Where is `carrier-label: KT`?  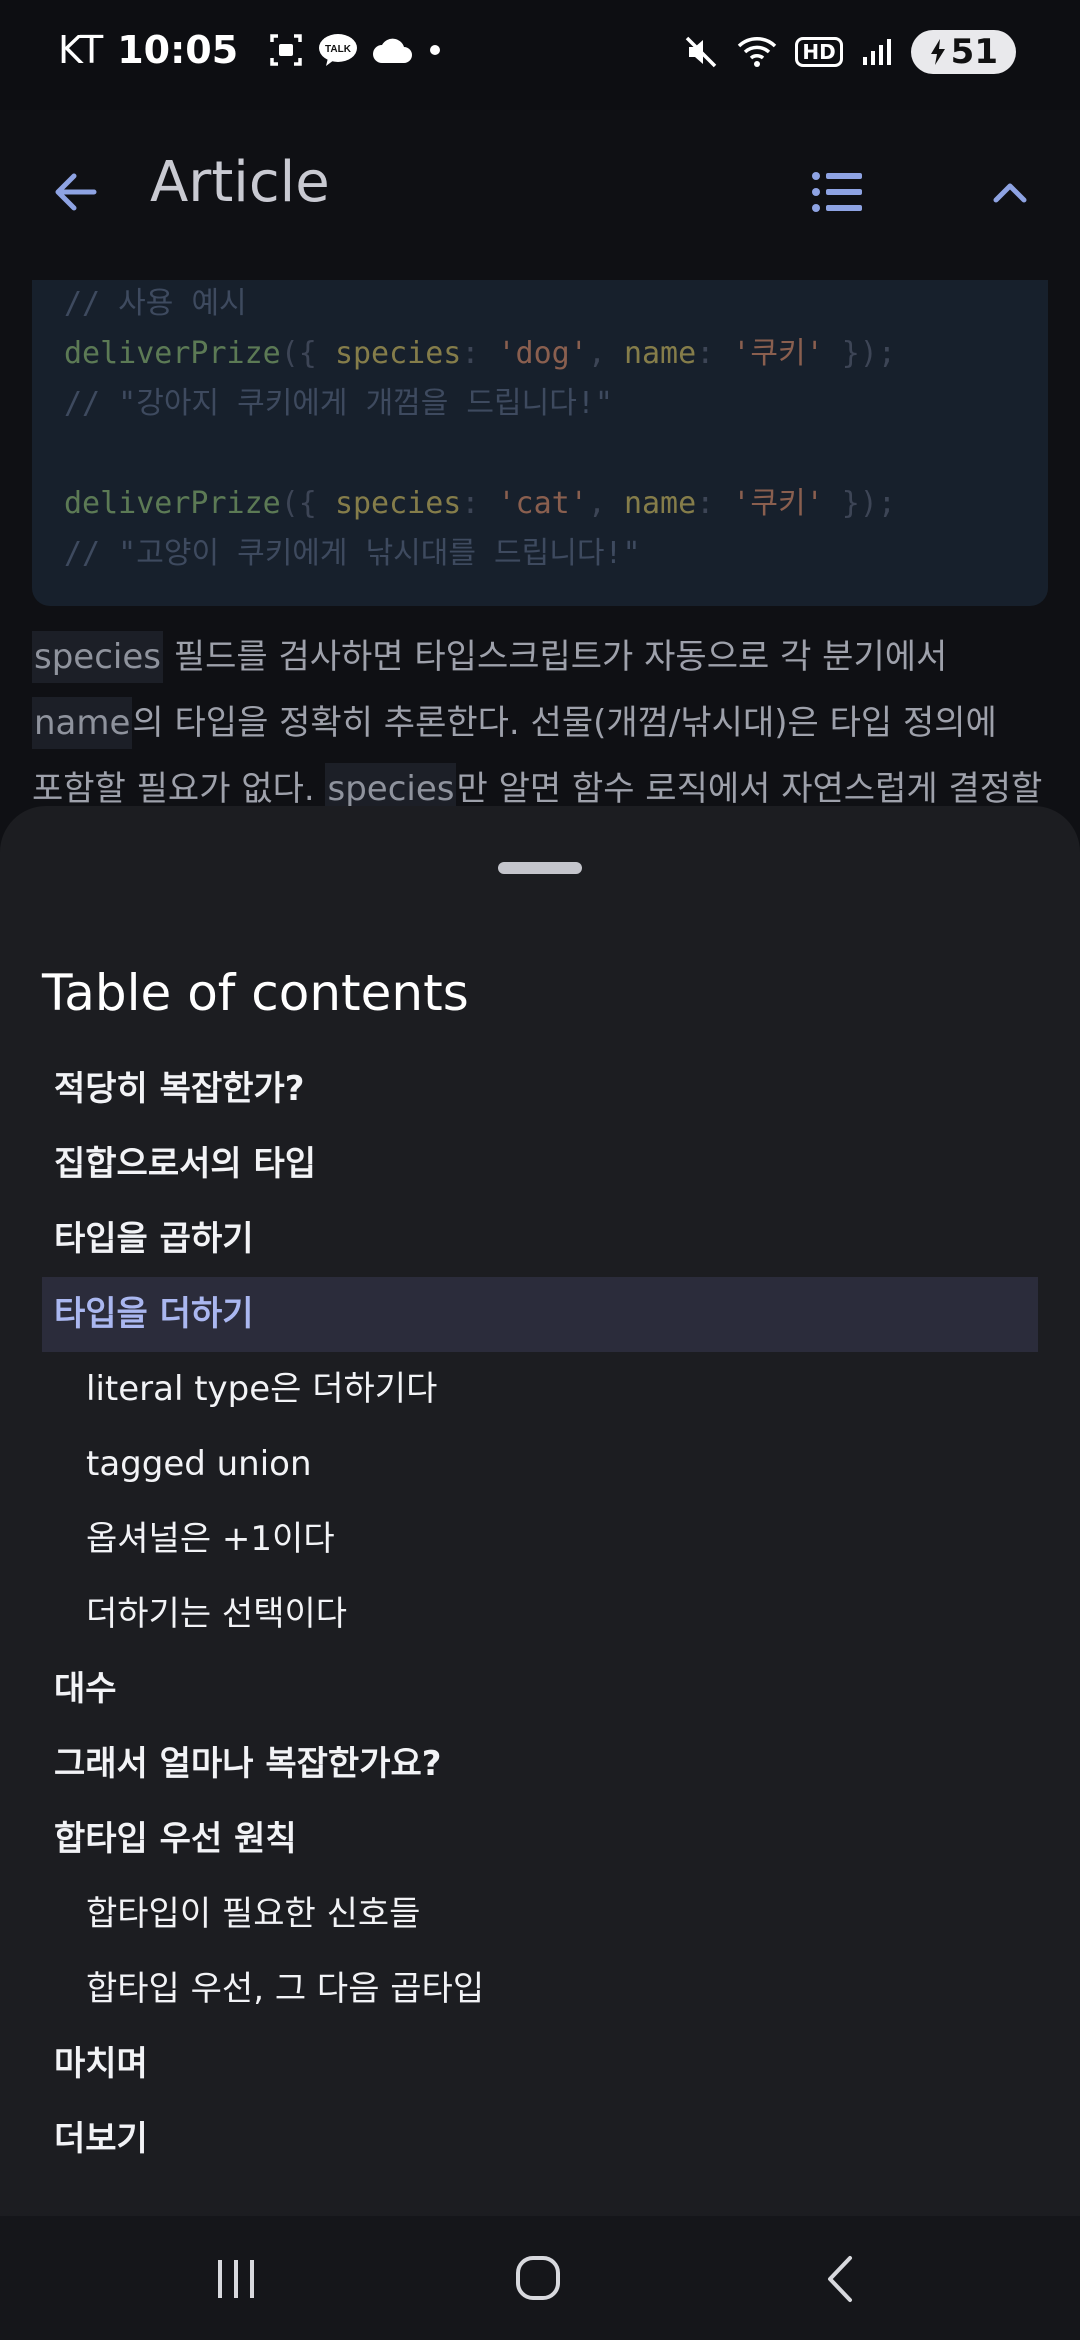 carrier-label: KT is located at coordinates (81, 50).